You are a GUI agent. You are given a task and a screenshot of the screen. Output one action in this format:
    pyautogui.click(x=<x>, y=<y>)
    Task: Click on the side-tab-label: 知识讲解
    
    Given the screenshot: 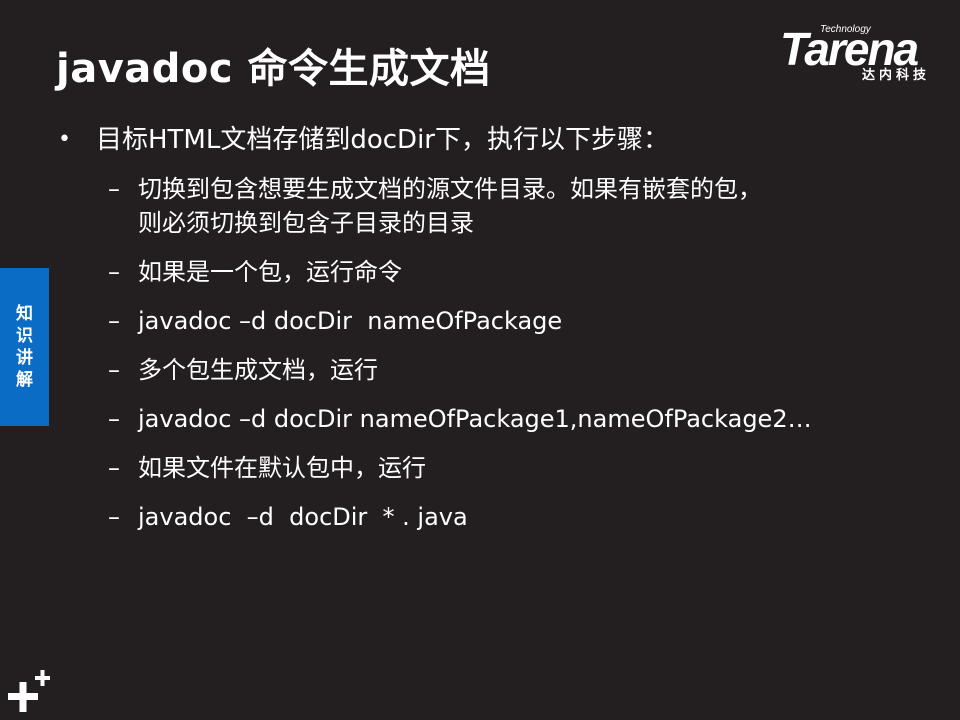 What is the action you would take?
    pyautogui.click(x=24, y=347)
    